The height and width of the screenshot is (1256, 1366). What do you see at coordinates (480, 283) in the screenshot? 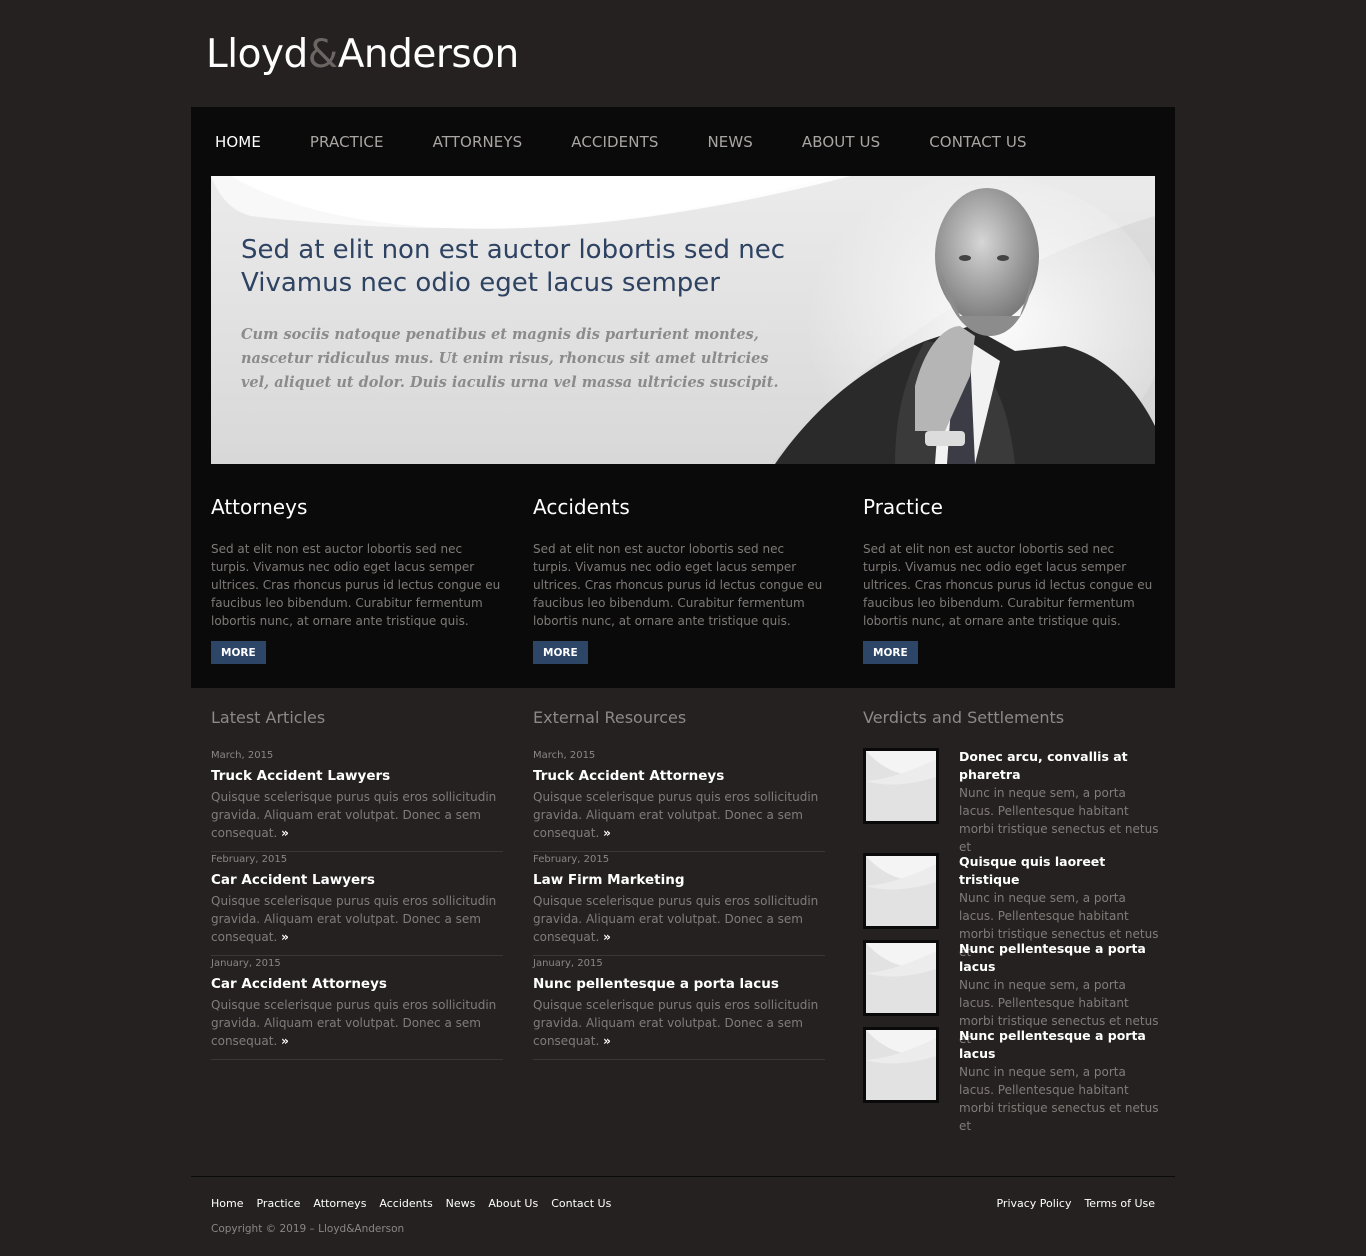
I see `hero-title-line2: Vivamus nec odio eget lacus semper` at bounding box center [480, 283].